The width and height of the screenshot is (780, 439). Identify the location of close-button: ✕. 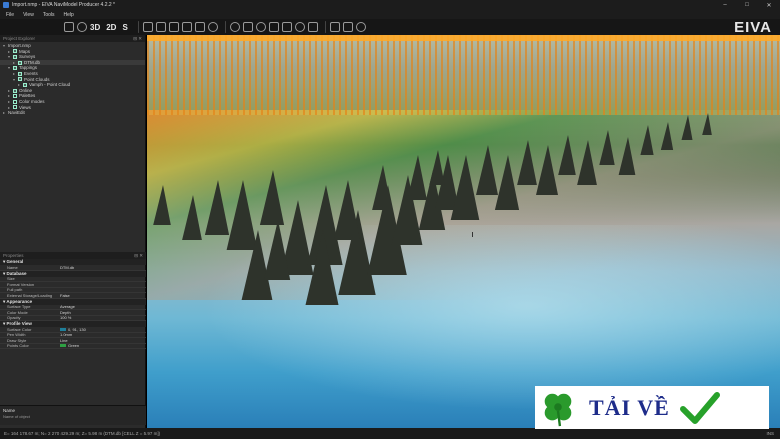
(769, 5).